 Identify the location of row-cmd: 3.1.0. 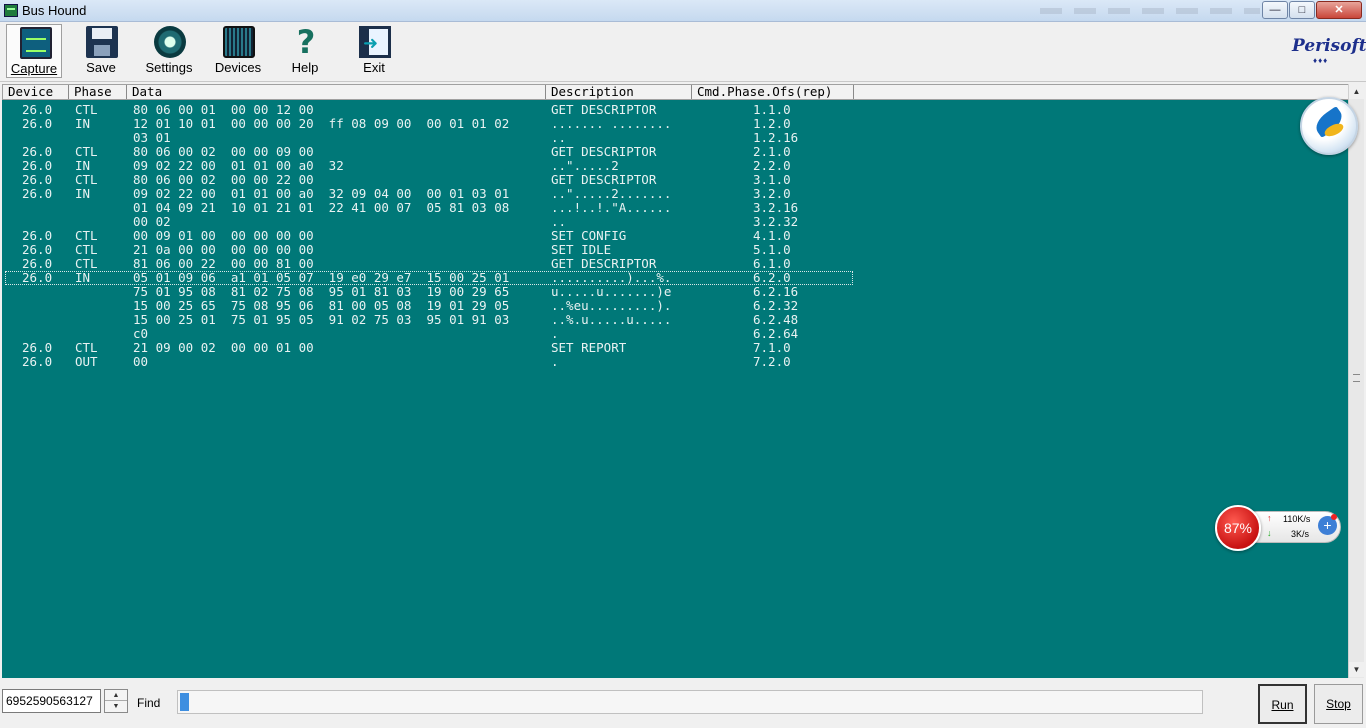
(772, 179).